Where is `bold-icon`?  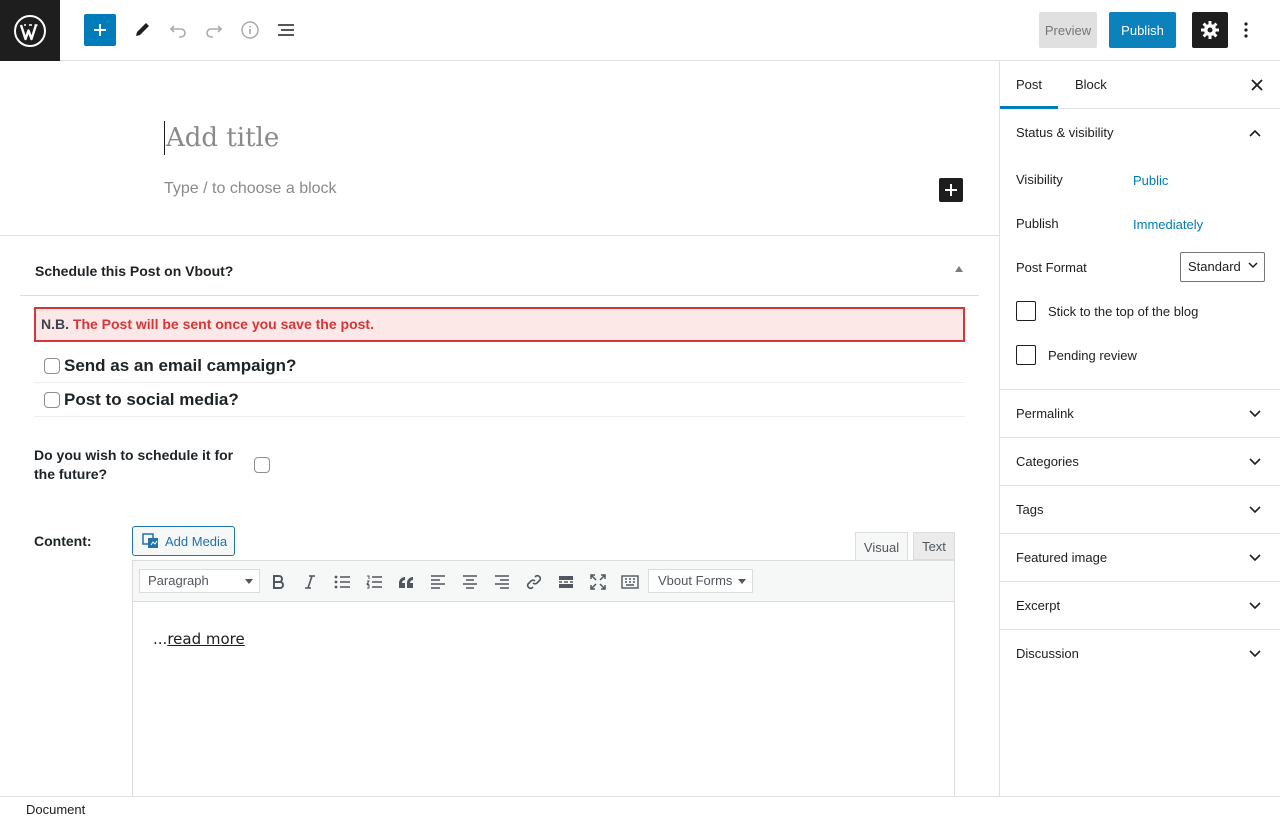
bold-icon is located at coordinates (278, 582).